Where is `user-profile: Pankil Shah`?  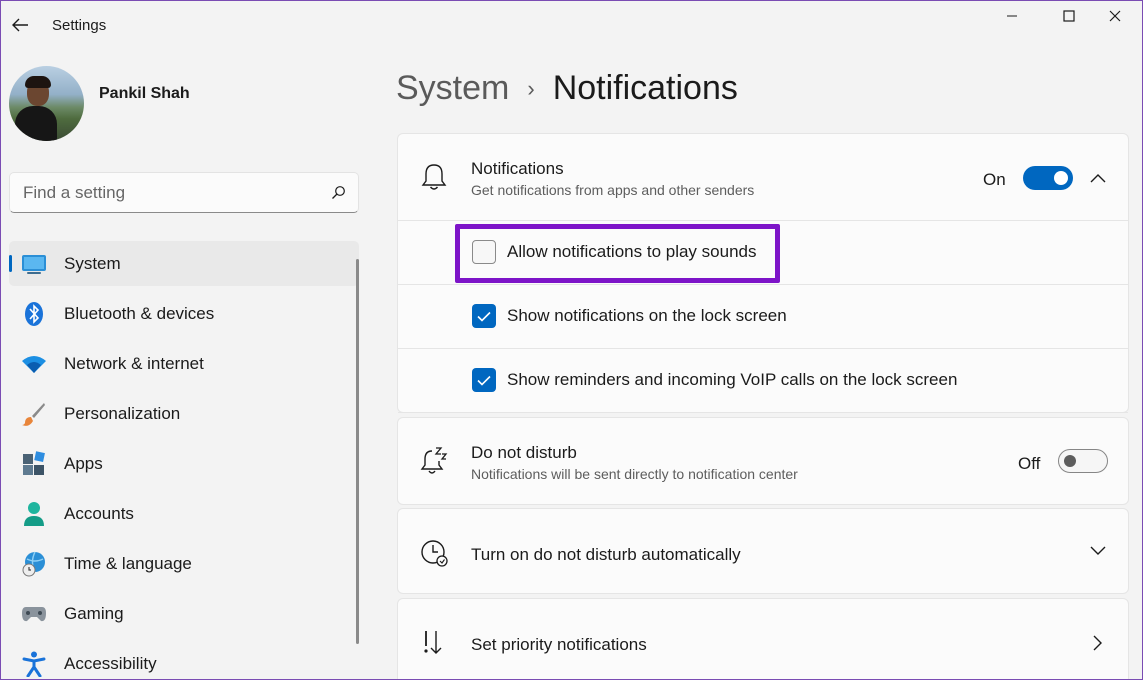
user-profile: Pankil Shah is located at coordinates (99, 103).